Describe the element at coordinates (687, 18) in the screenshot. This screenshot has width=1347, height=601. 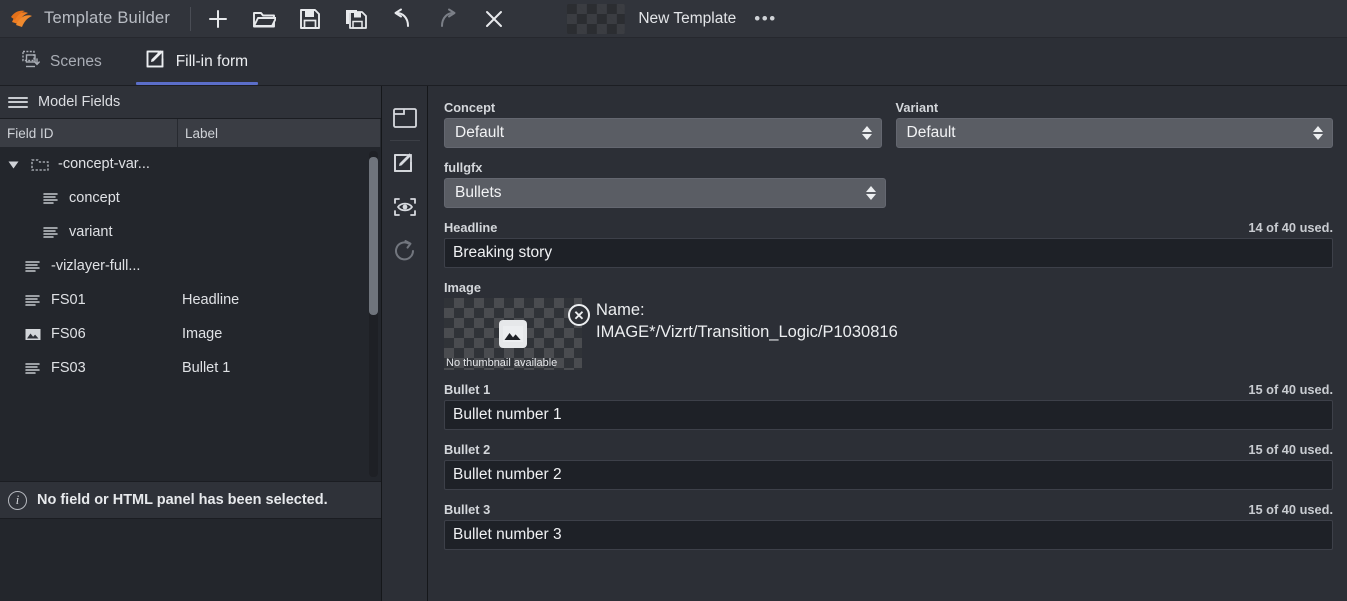
I see `document-title: New Template` at that location.